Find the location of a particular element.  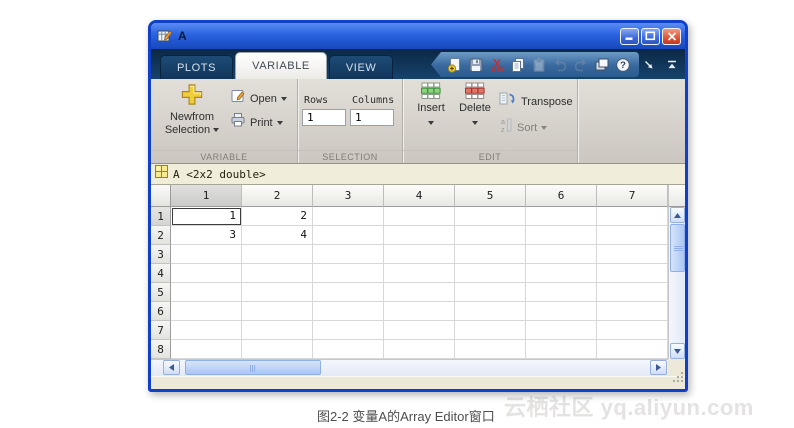

tab-plots: PLOTS is located at coordinates (197, 67).